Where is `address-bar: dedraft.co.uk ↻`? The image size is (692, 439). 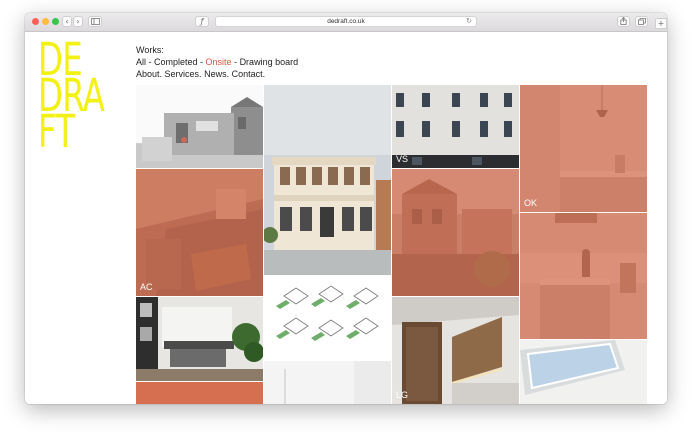 address-bar: dedraft.co.uk ↻ is located at coordinates (346, 21).